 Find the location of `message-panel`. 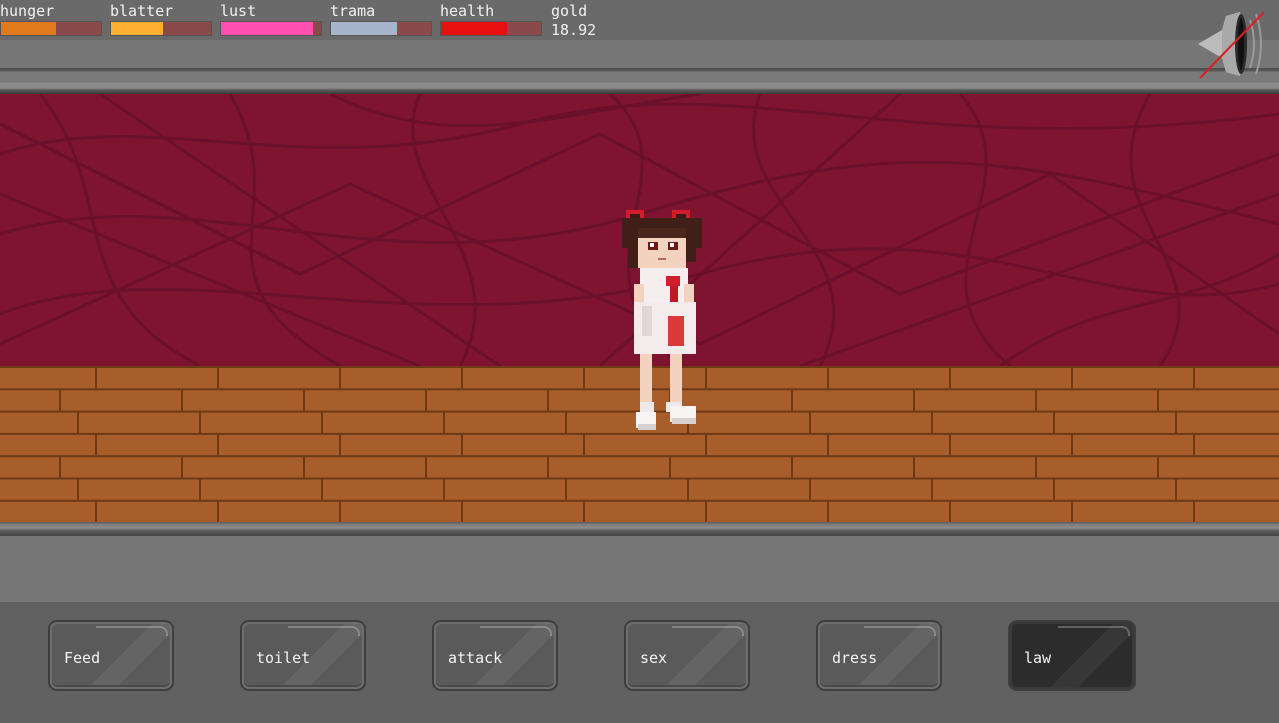

message-panel is located at coordinates (639, 569).